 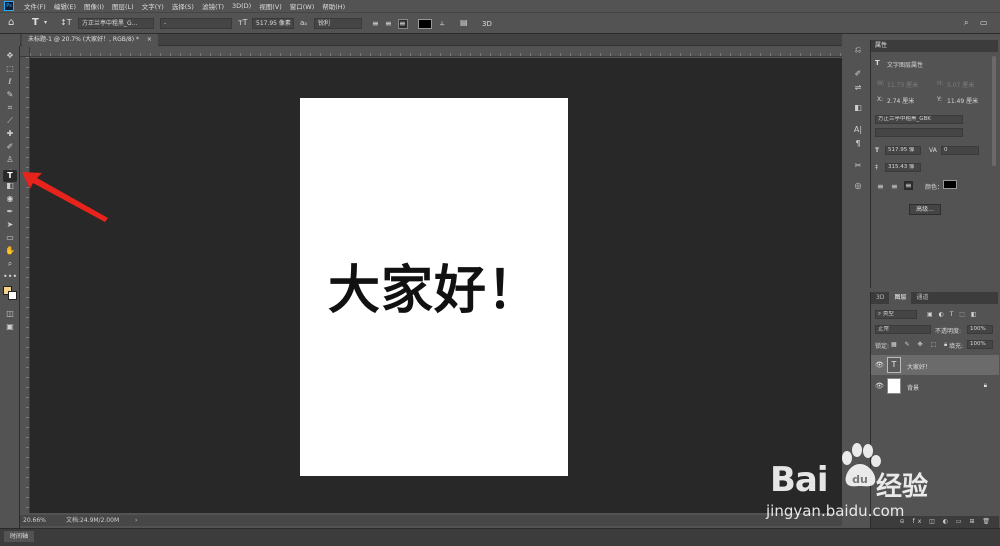 What do you see at coordinates (903, 329) in the screenshot?
I see `blend-mode-select: 正常` at bounding box center [903, 329].